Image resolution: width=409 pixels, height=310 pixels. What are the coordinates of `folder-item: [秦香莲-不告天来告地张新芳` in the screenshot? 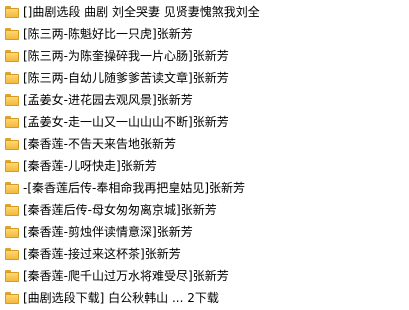 It's located at (204, 145).